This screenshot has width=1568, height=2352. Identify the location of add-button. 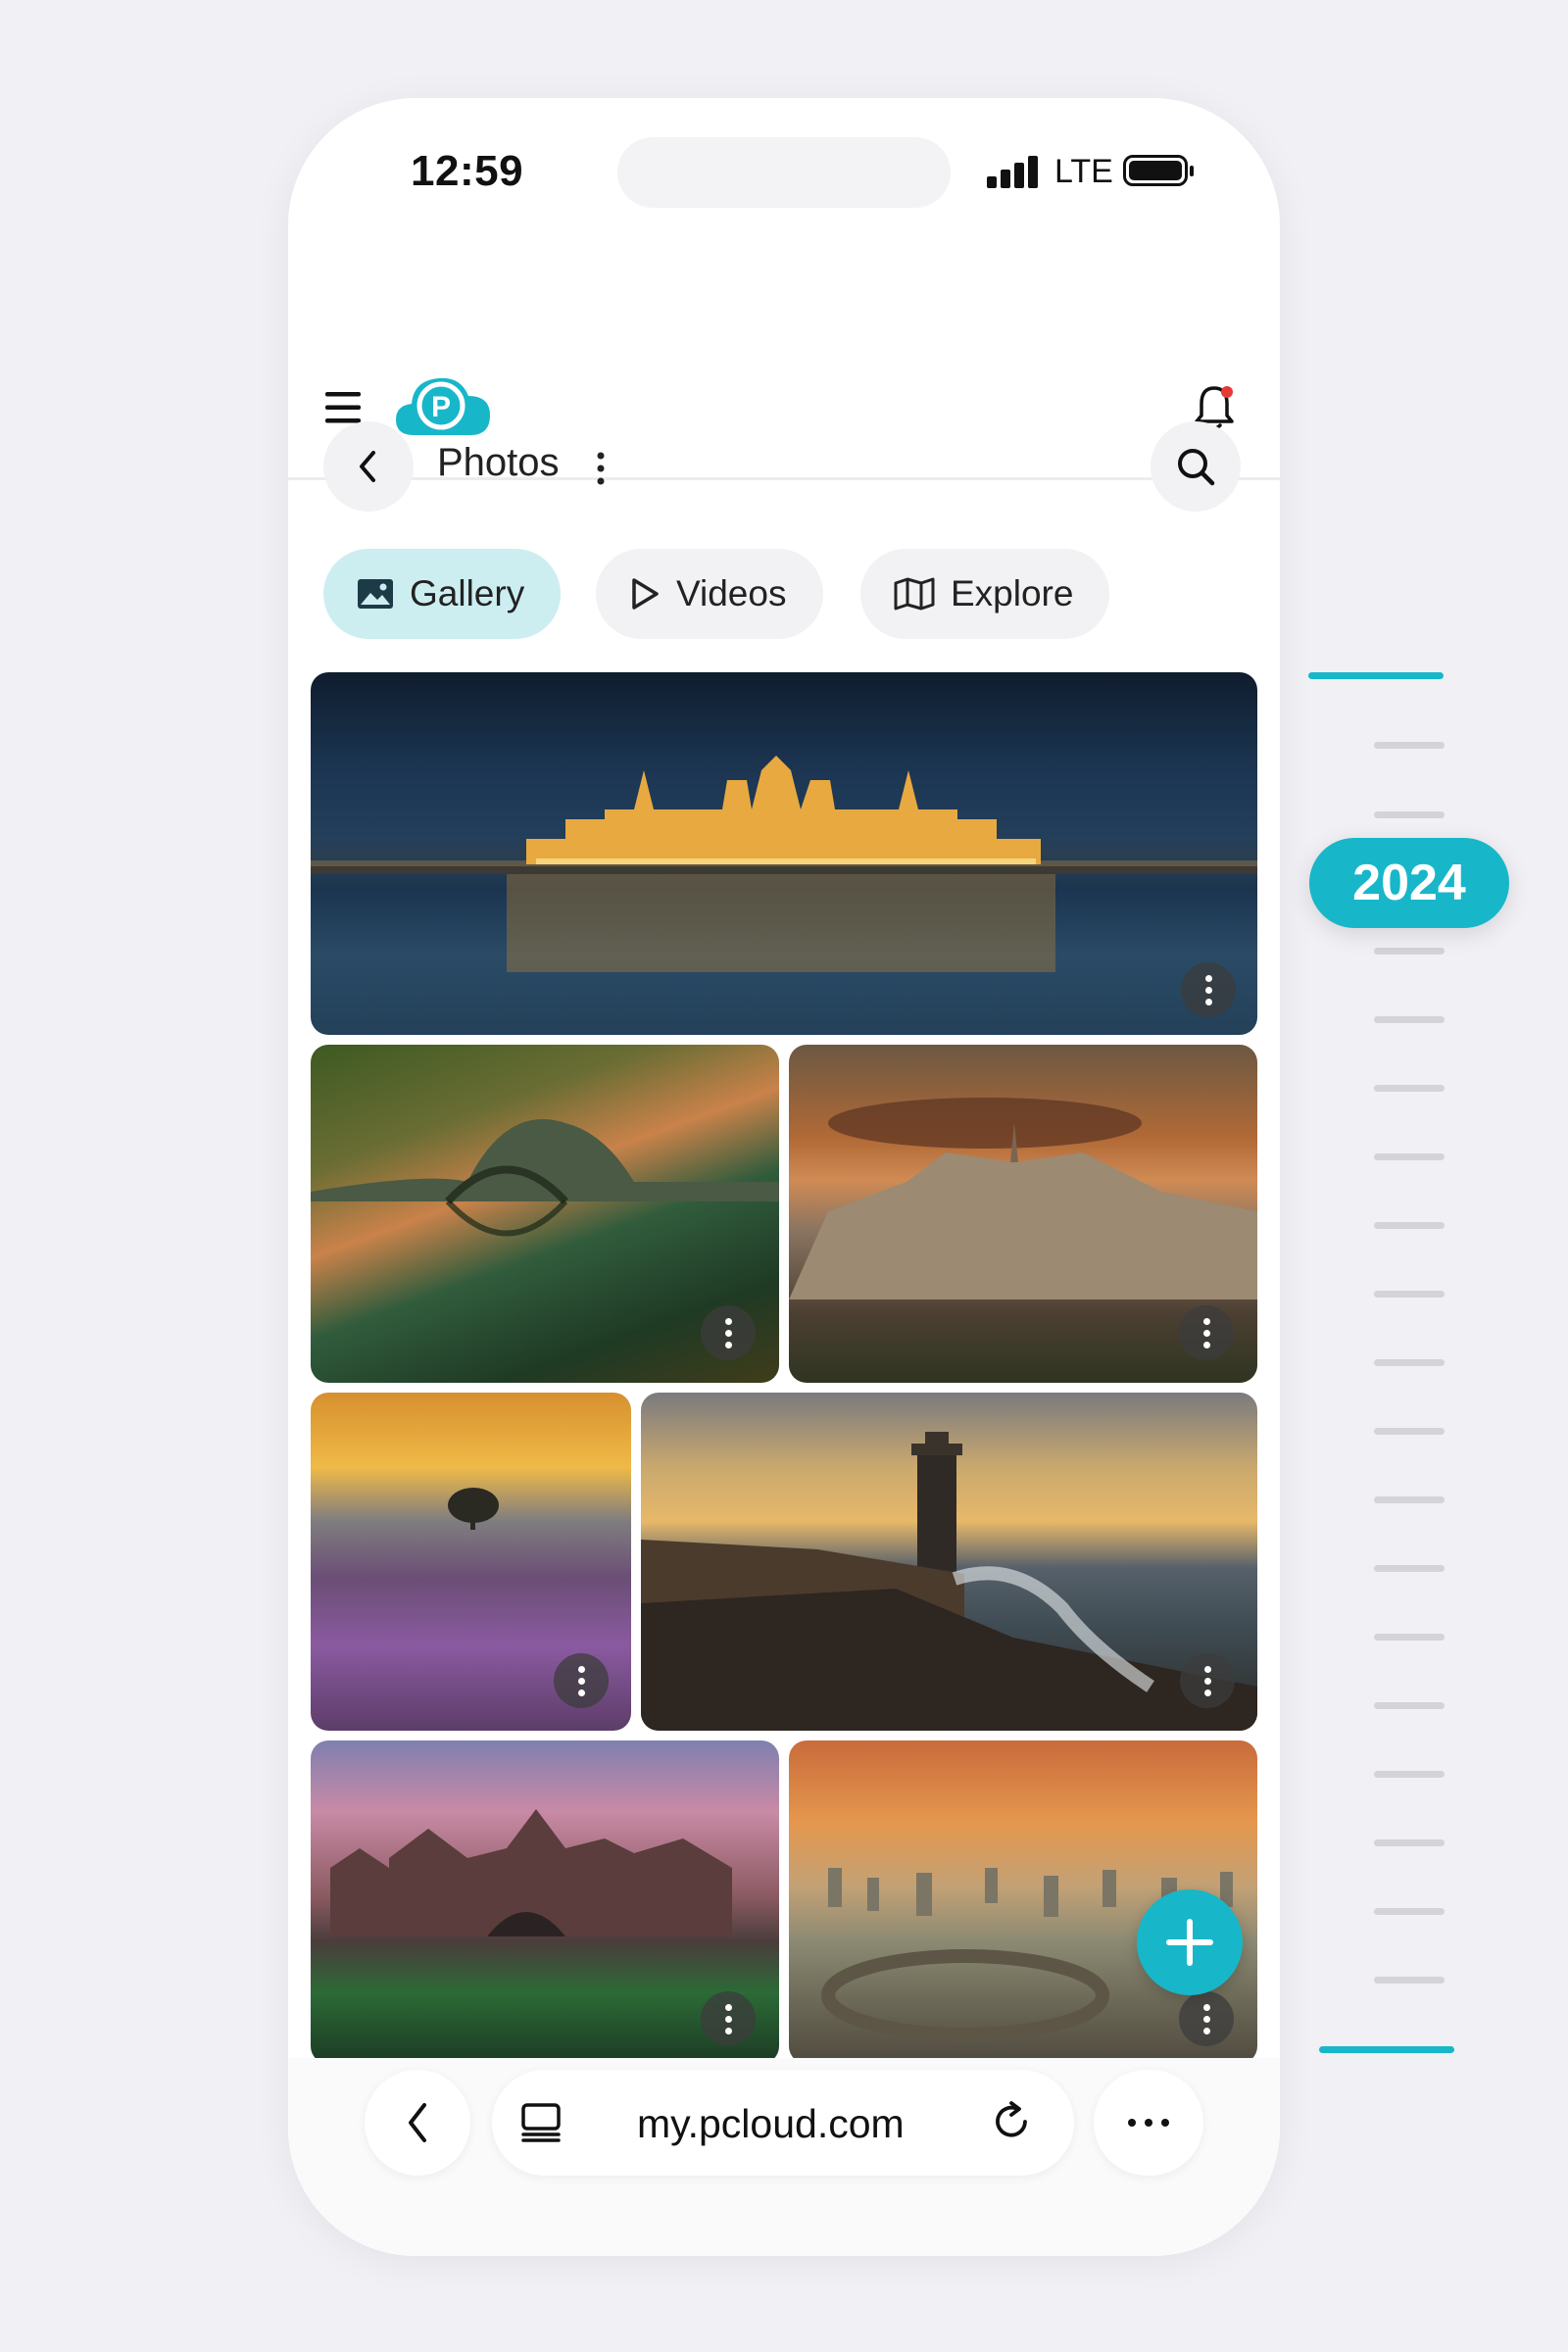
(1190, 1942).